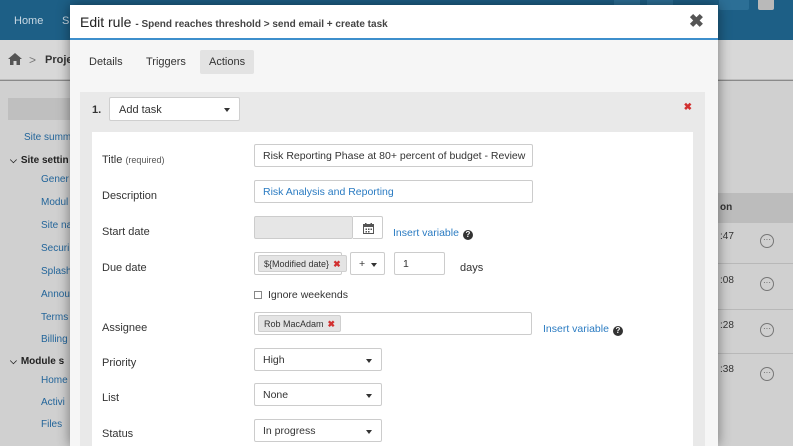 The height and width of the screenshot is (446, 793). I want to click on priority-select: High, so click(318, 359).